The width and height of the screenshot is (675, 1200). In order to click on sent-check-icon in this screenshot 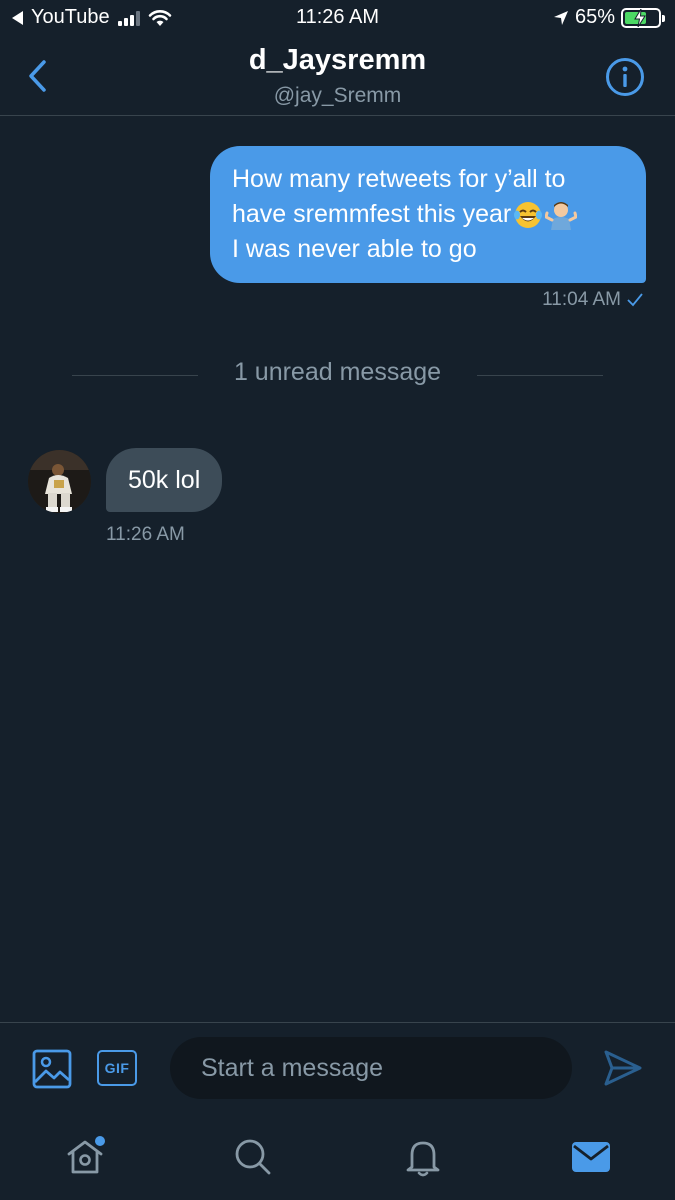, I will do `click(635, 300)`.